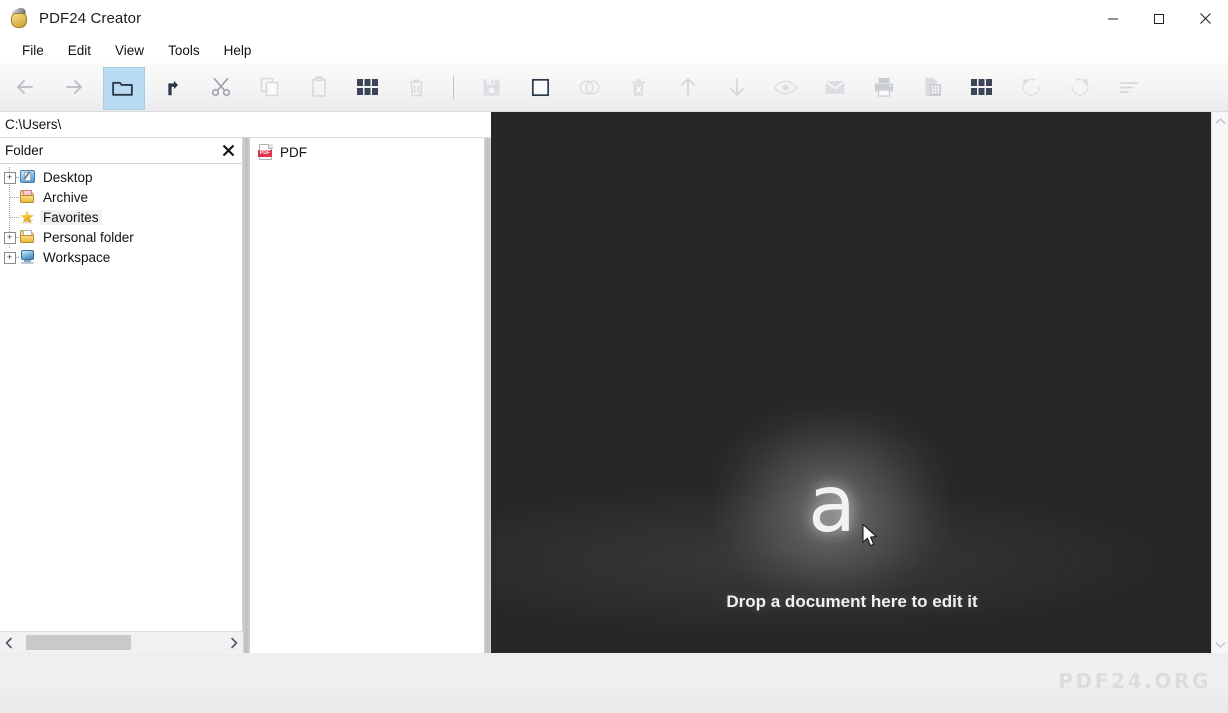 Image resolution: width=1228 pixels, height=713 pixels. What do you see at coordinates (234, 643) in the screenshot?
I see `scroll-right-arrow` at bounding box center [234, 643].